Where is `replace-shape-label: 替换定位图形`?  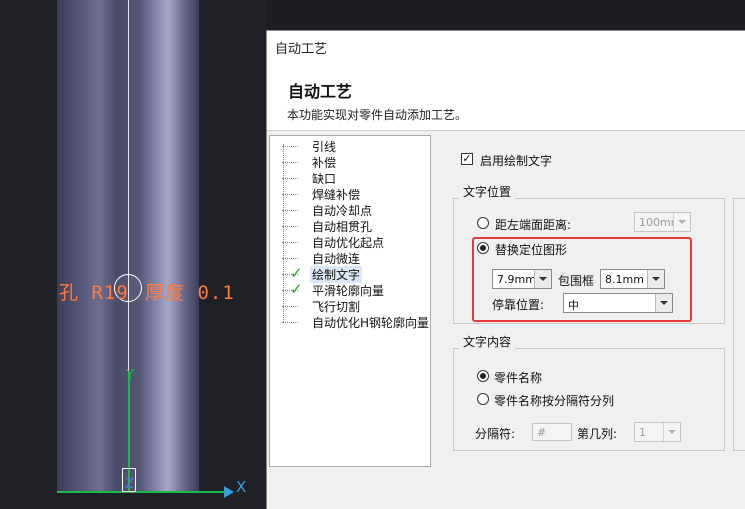 replace-shape-label: 替换定位图形 is located at coordinates (531, 250).